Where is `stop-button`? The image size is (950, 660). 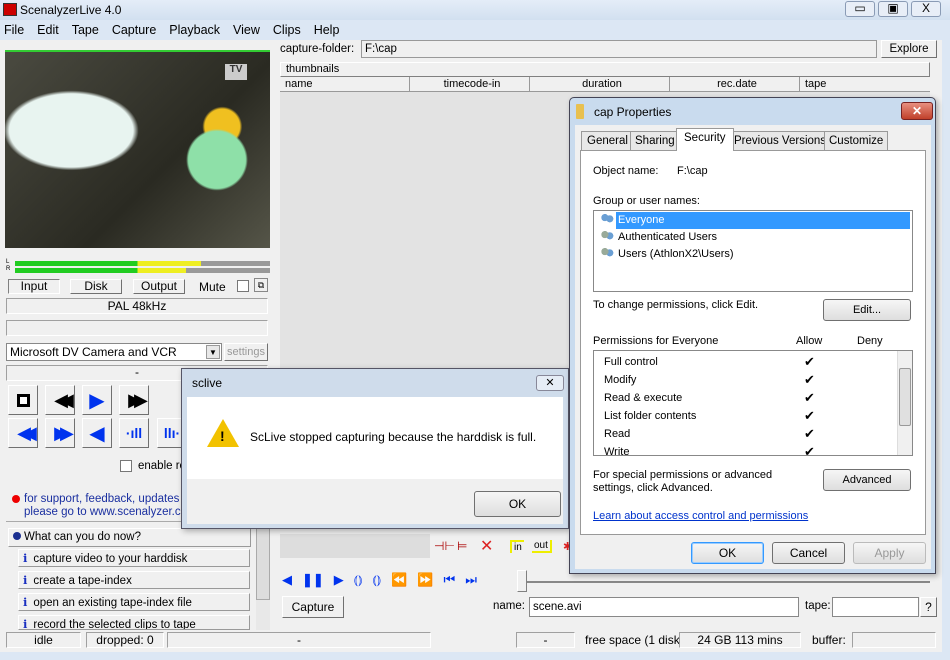 stop-button is located at coordinates (23, 400).